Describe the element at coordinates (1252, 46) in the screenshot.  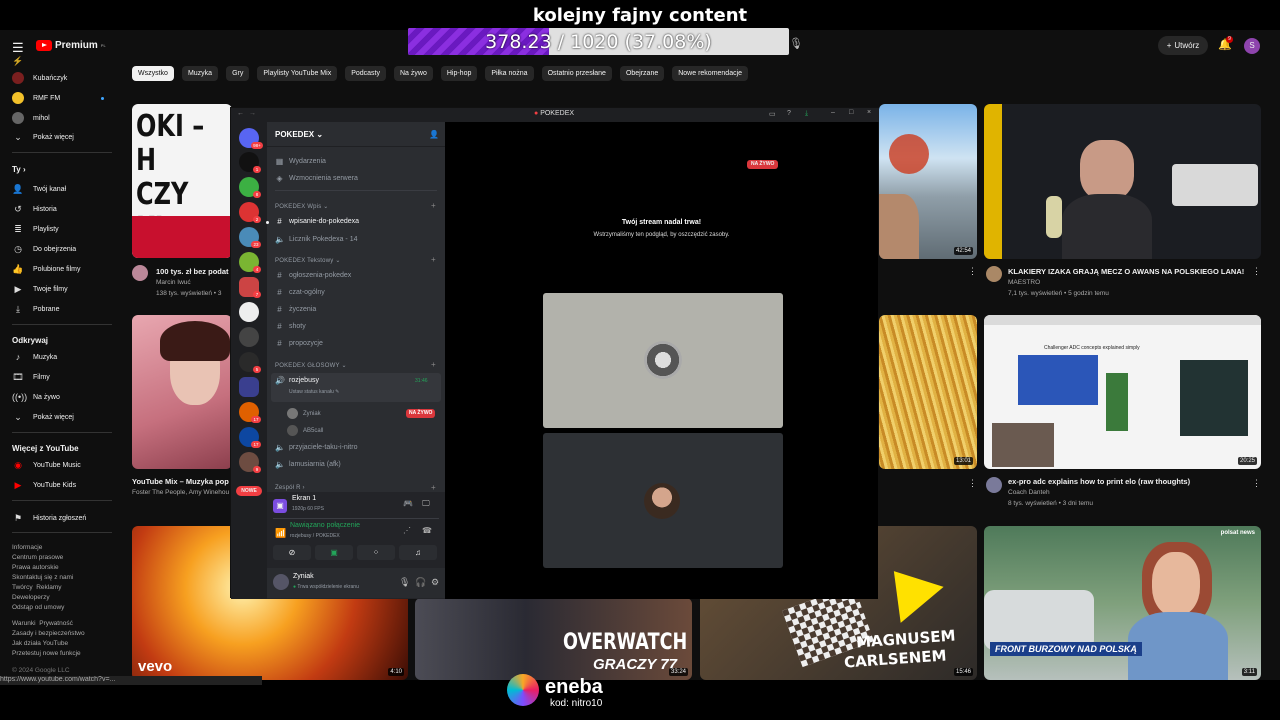
I see `account-avatar: S` at that location.